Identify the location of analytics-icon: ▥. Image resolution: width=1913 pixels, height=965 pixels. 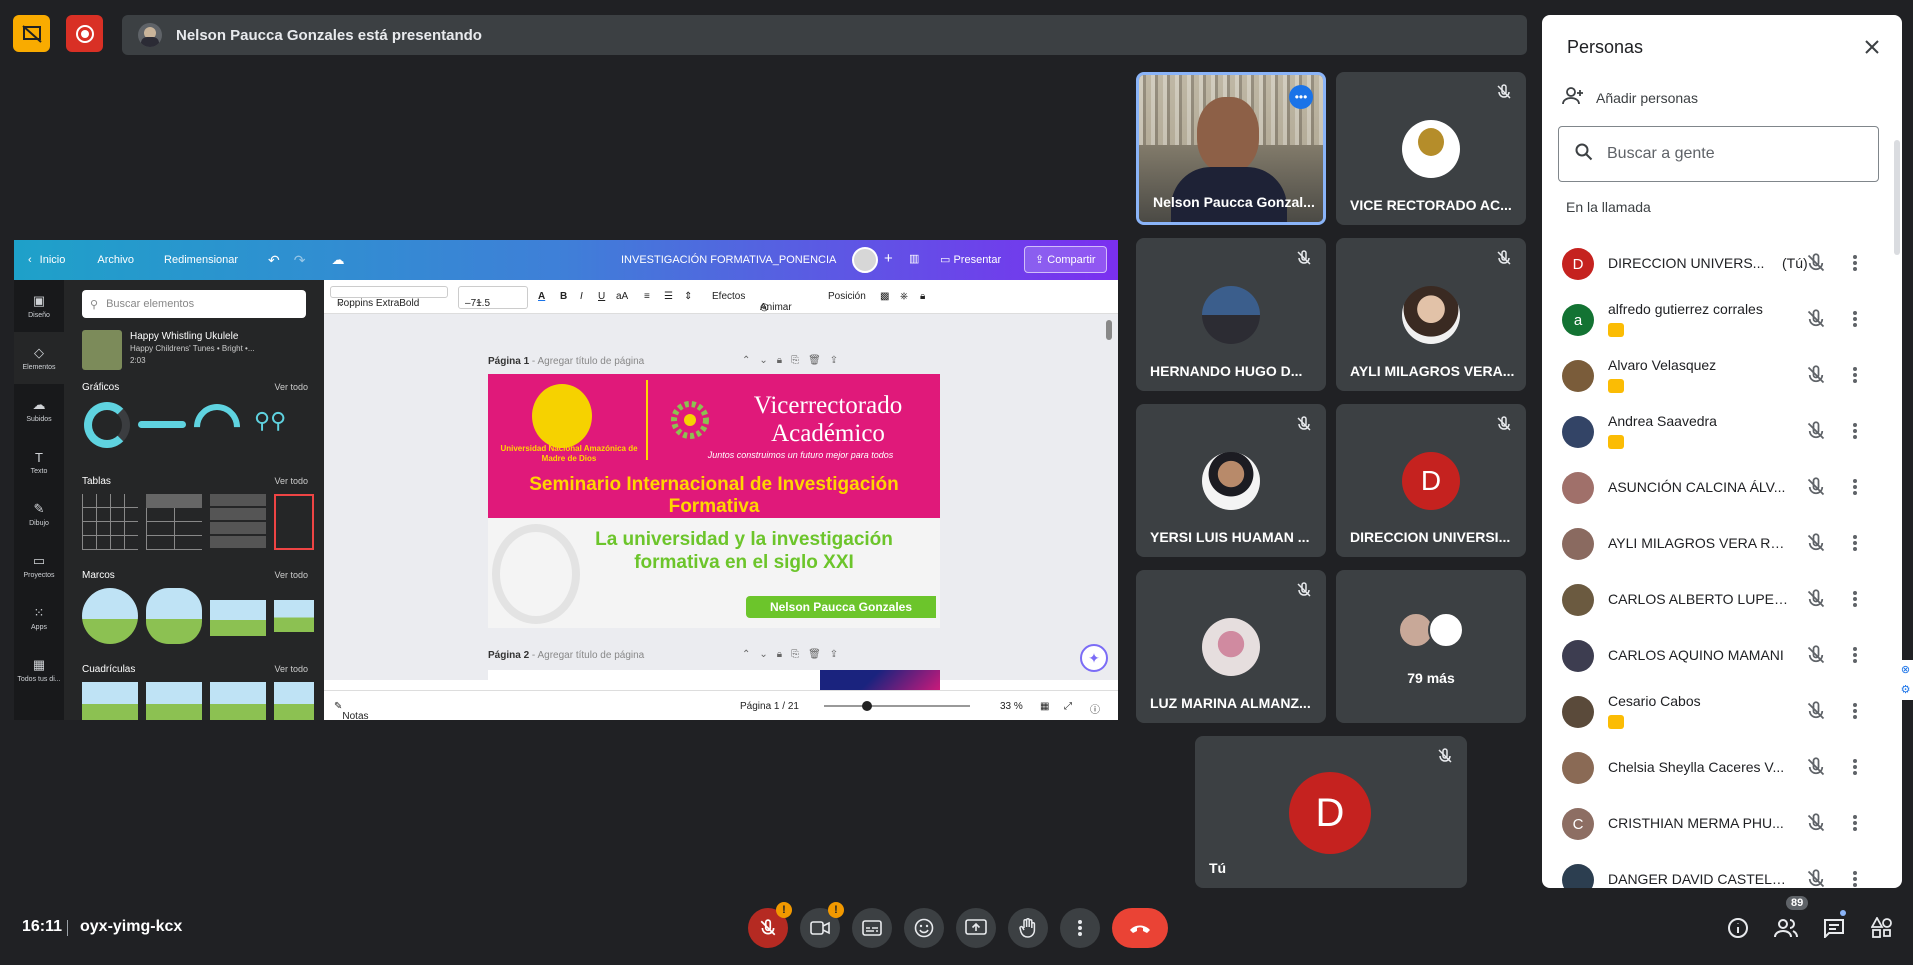
(914, 258).